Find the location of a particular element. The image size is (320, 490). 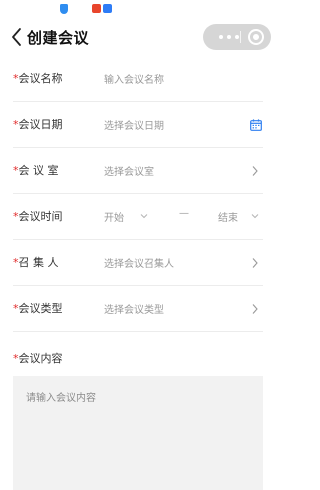

meeting-room-picker: 选择会议室 is located at coordinates (129, 170).